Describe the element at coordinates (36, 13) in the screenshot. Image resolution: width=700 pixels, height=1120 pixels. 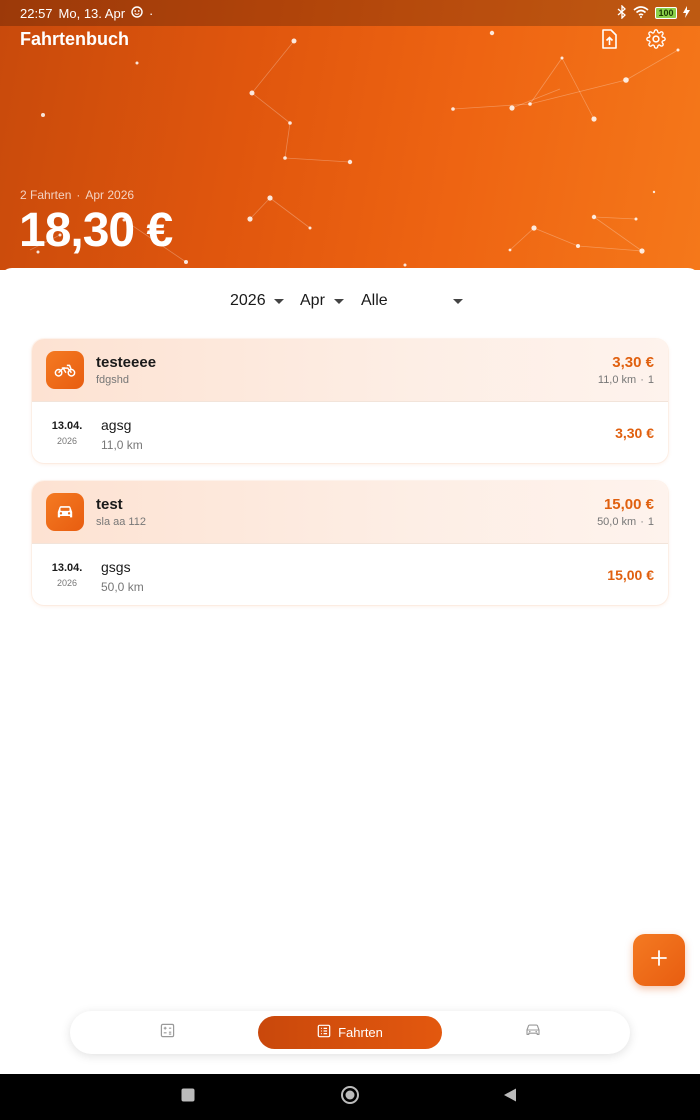
I see `status-time: 22:57` at that location.